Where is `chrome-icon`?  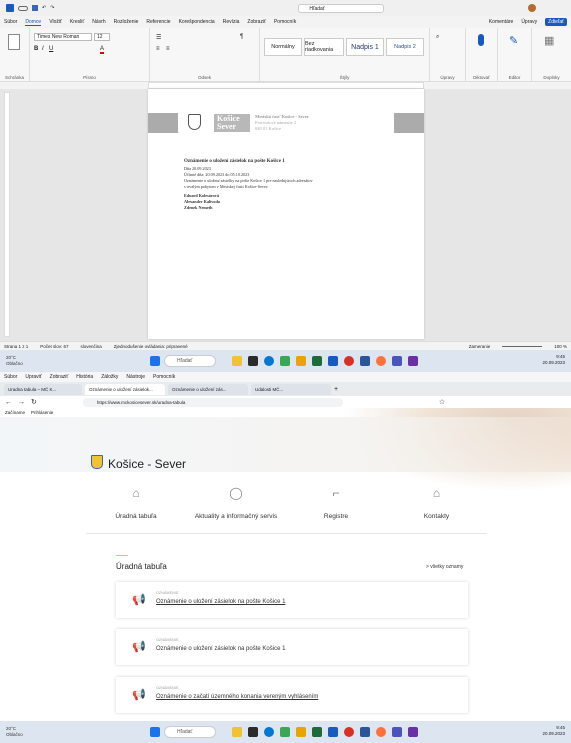 chrome-icon is located at coordinates (349, 361).